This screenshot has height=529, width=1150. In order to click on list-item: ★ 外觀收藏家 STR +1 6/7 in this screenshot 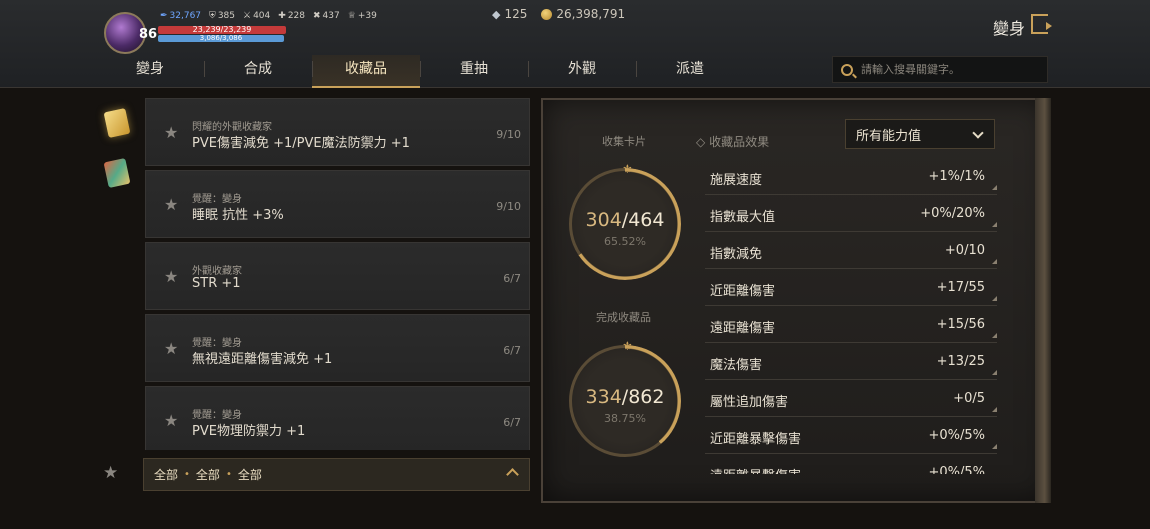, I will do `click(337, 276)`.